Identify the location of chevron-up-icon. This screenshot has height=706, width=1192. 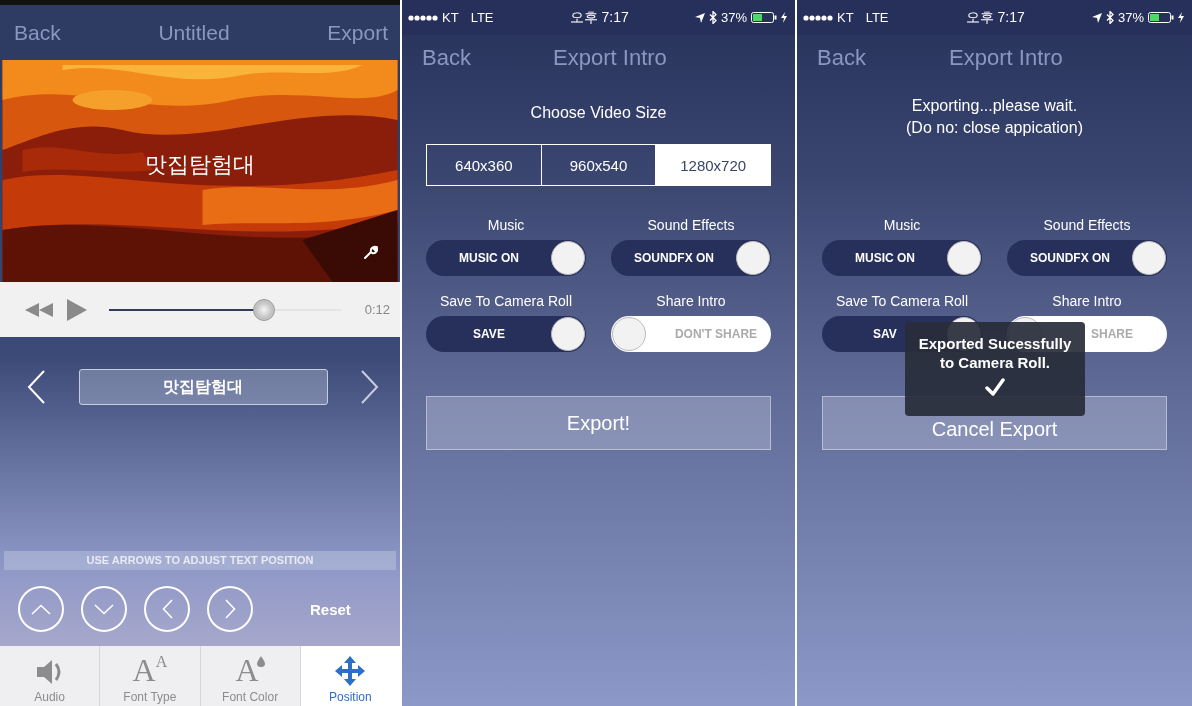
(41, 609).